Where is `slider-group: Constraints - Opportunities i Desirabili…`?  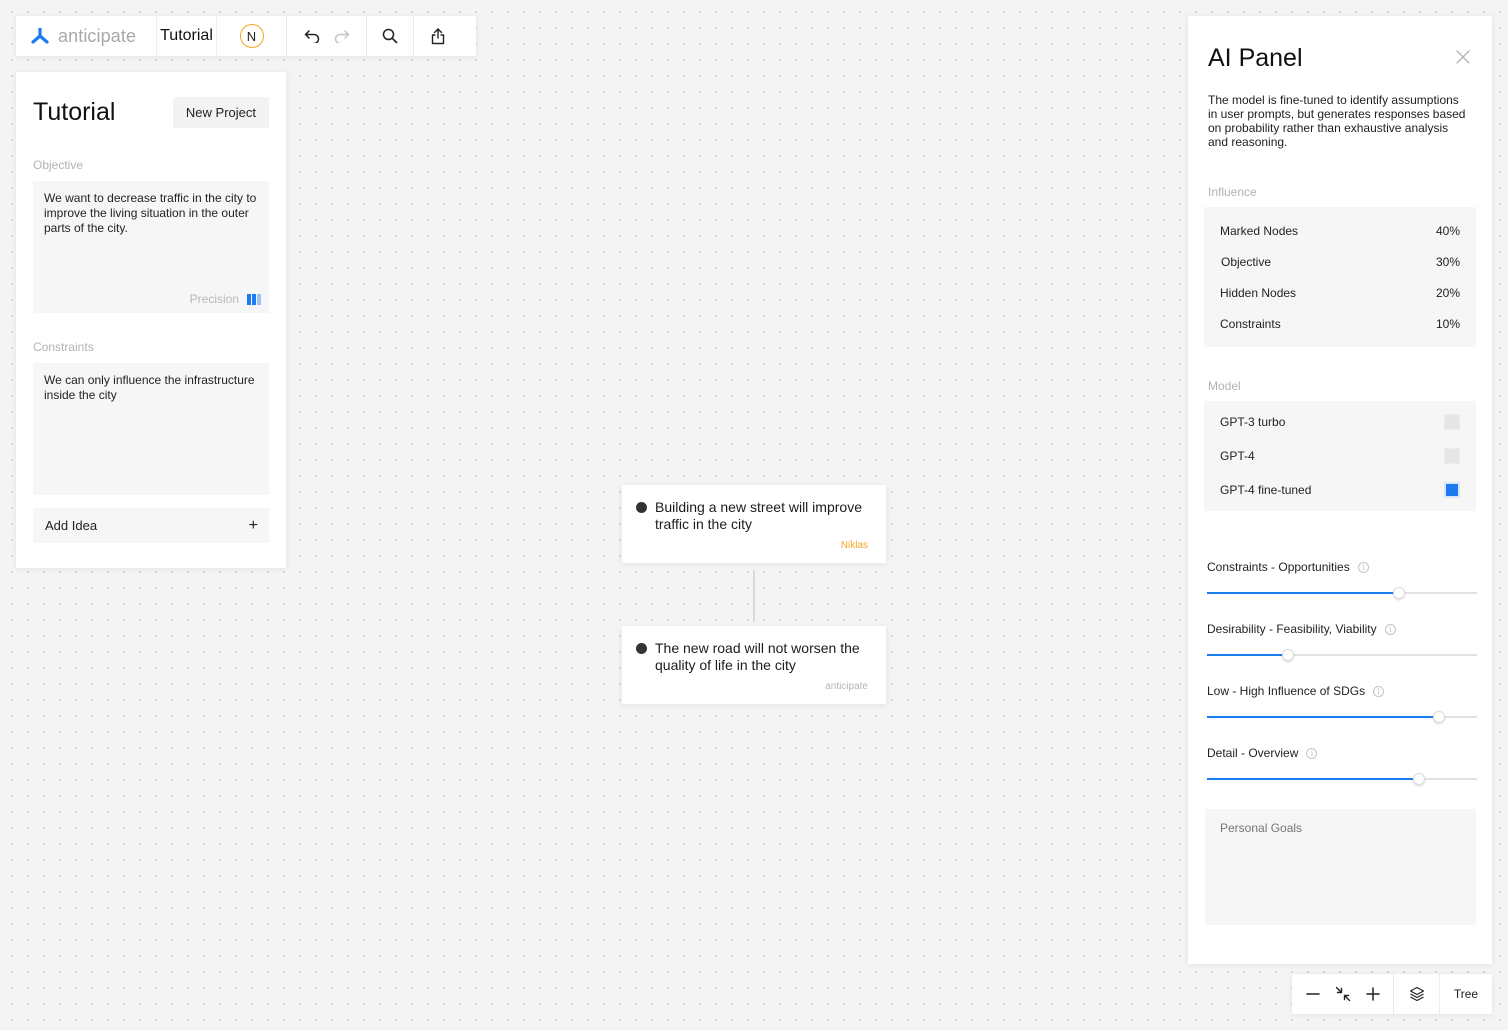
slider-group: Constraints - Opportunities i Desirabili… is located at coordinates (1342, 683).